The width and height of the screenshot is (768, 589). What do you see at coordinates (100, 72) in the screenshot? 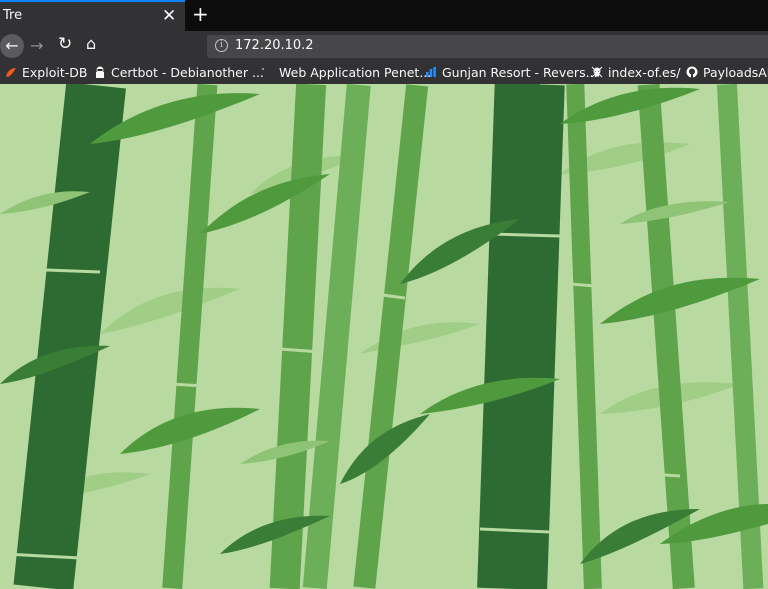
I see `certbot-icon` at bounding box center [100, 72].